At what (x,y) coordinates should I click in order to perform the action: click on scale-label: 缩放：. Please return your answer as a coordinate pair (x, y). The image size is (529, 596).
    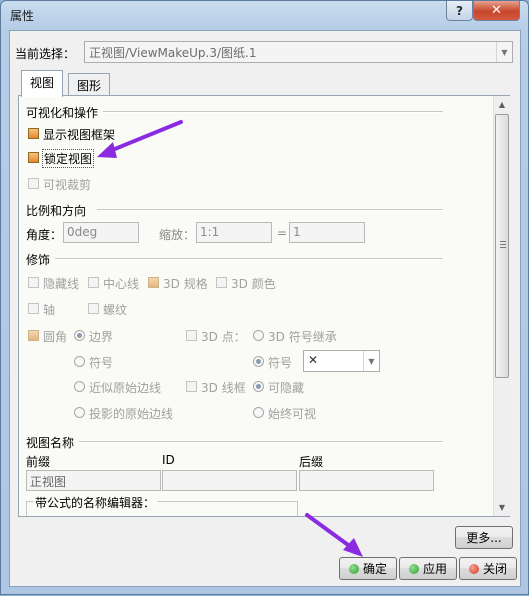
    Looking at the image, I should click on (177, 235).